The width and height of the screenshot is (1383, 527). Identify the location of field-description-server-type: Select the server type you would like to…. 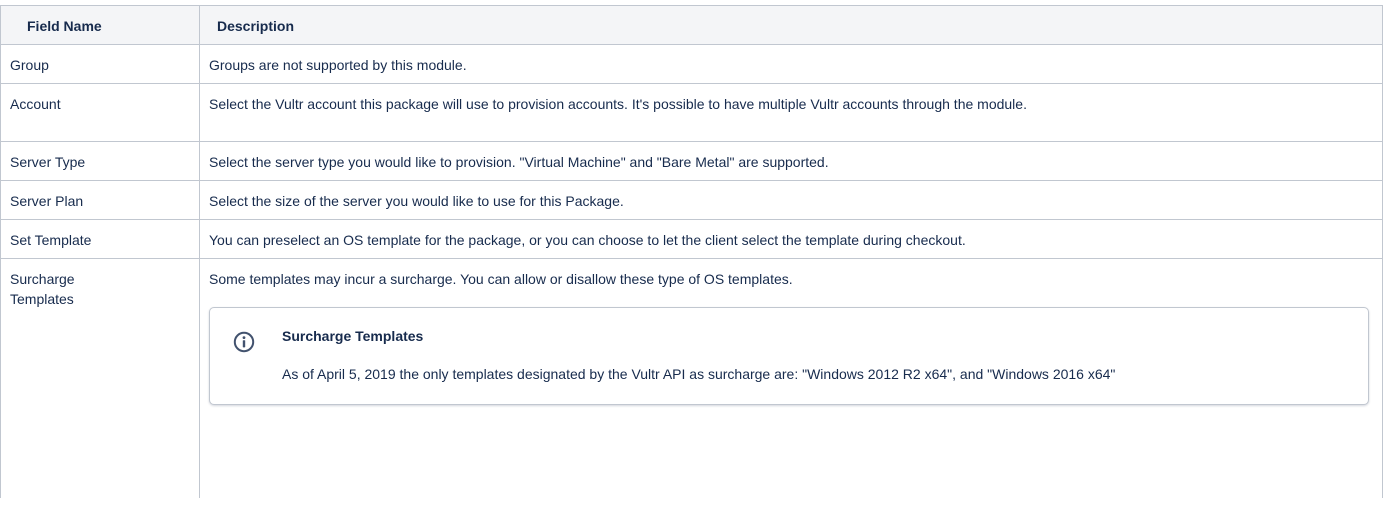
(791, 161).